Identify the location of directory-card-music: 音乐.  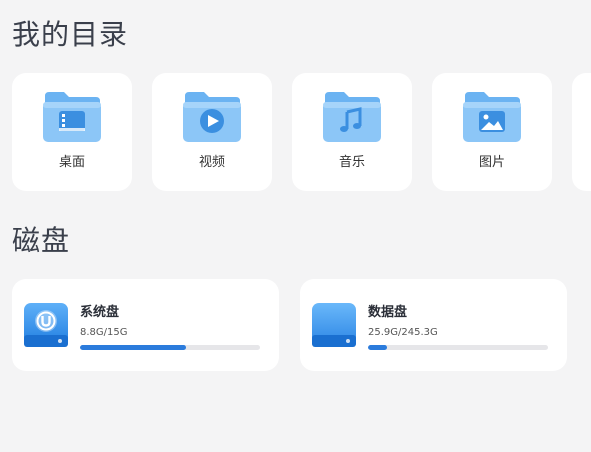
(352, 132).